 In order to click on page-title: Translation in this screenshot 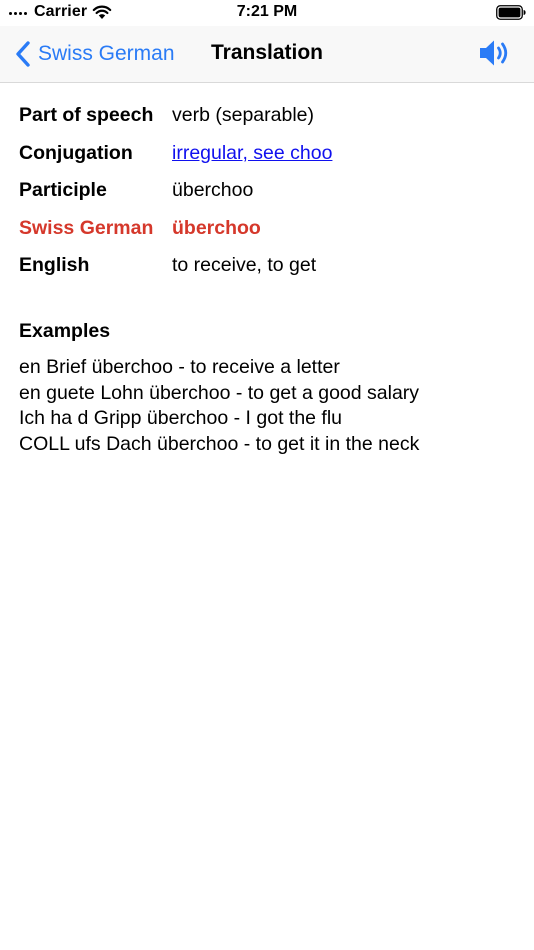, I will do `click(267, 52)`.